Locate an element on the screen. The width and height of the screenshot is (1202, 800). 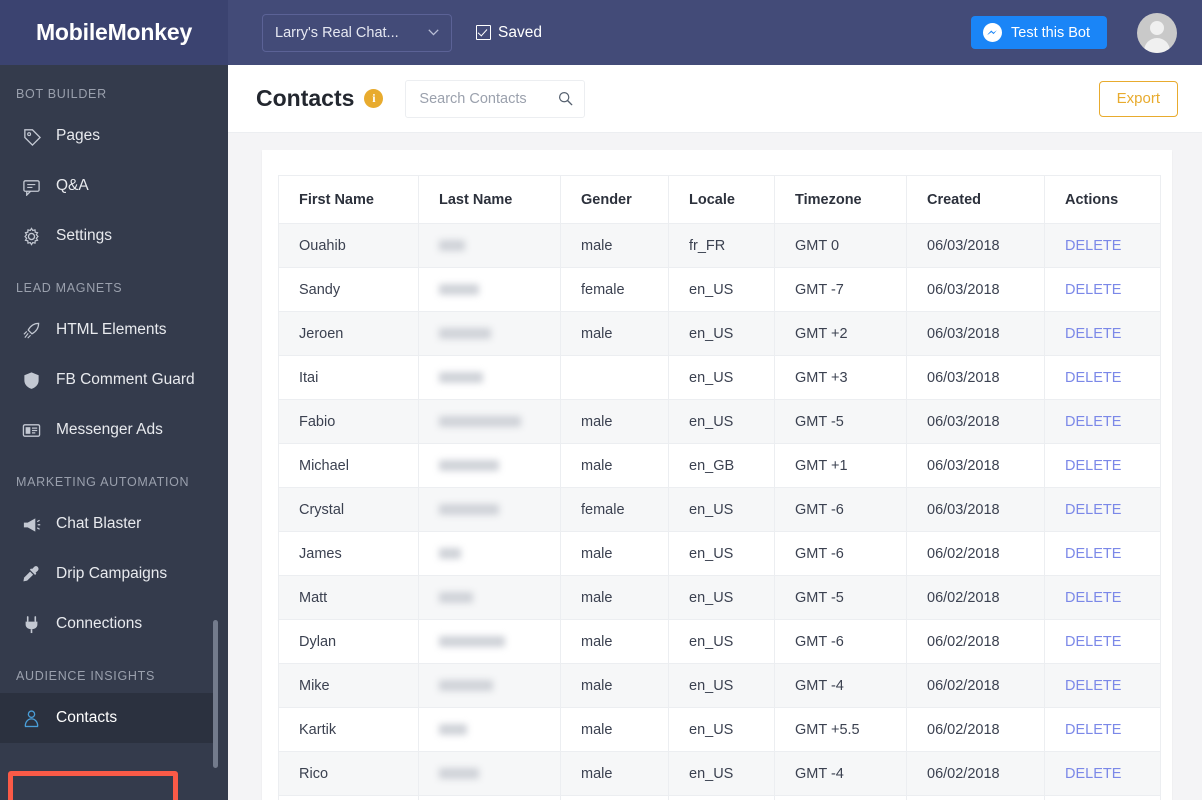
saved-label: Saved is located at coordinates (520, 32).